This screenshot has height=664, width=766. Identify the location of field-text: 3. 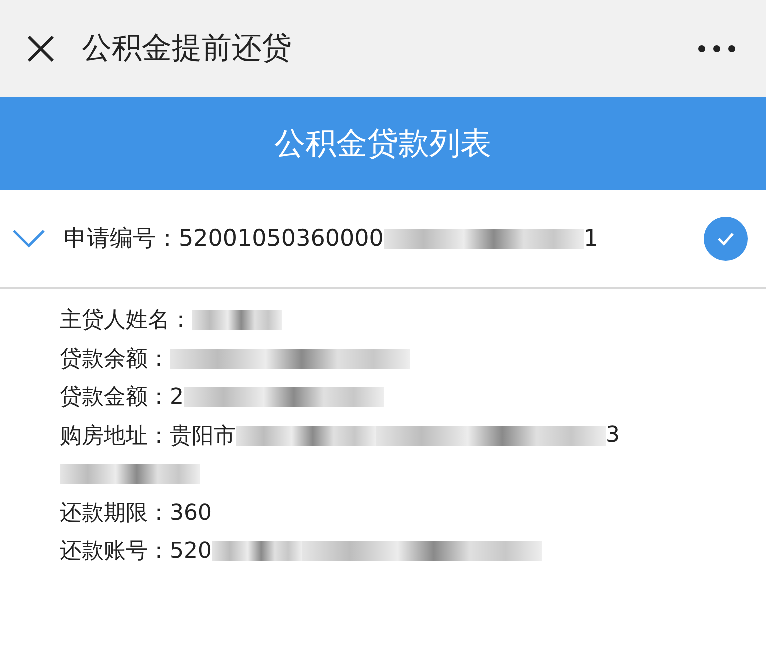
(613, 435).